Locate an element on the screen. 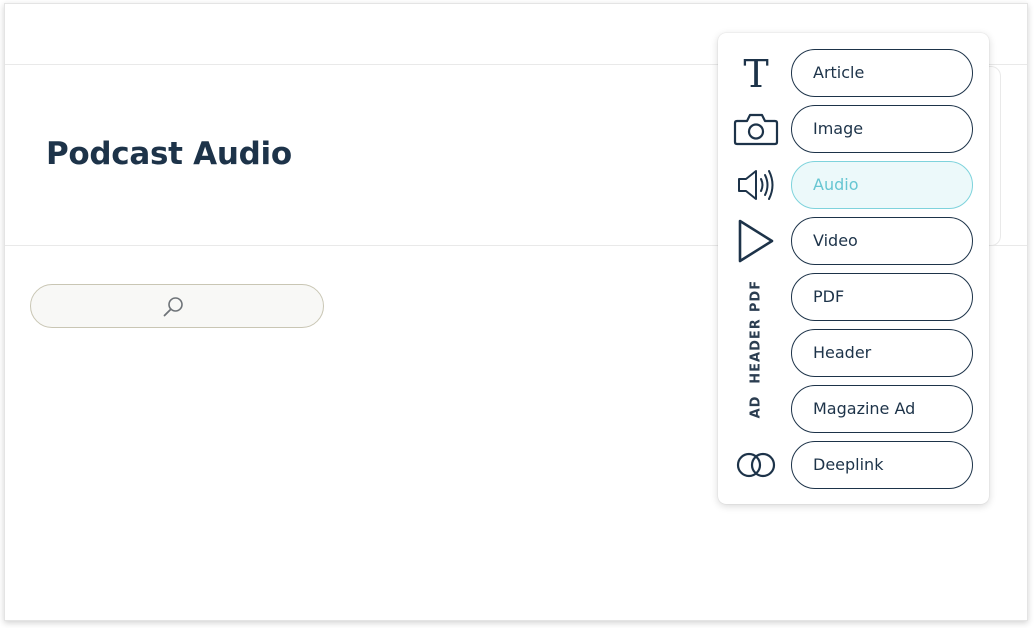 The width and height of the screenshot is (1034, 628). menu-item-video: Video is located at coordinates (853, 241).